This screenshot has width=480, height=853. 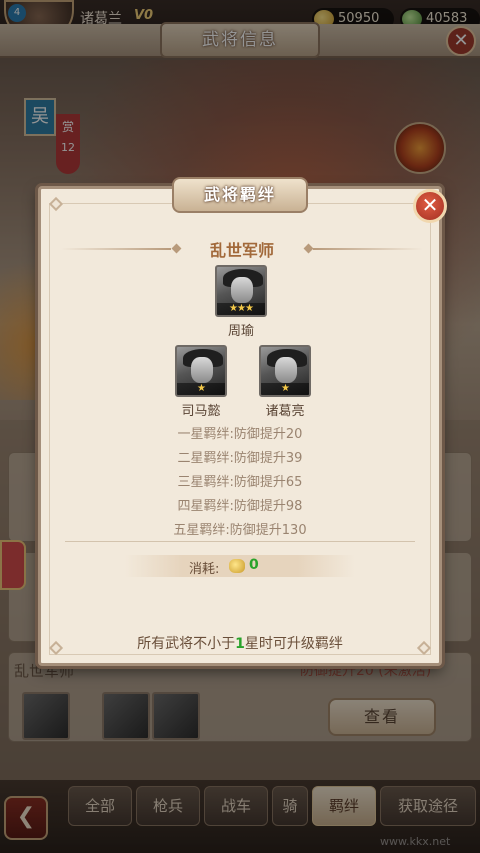 I want to click on bonus-line: 四星羁绊:防御提升98, so click(x=240, y=506).